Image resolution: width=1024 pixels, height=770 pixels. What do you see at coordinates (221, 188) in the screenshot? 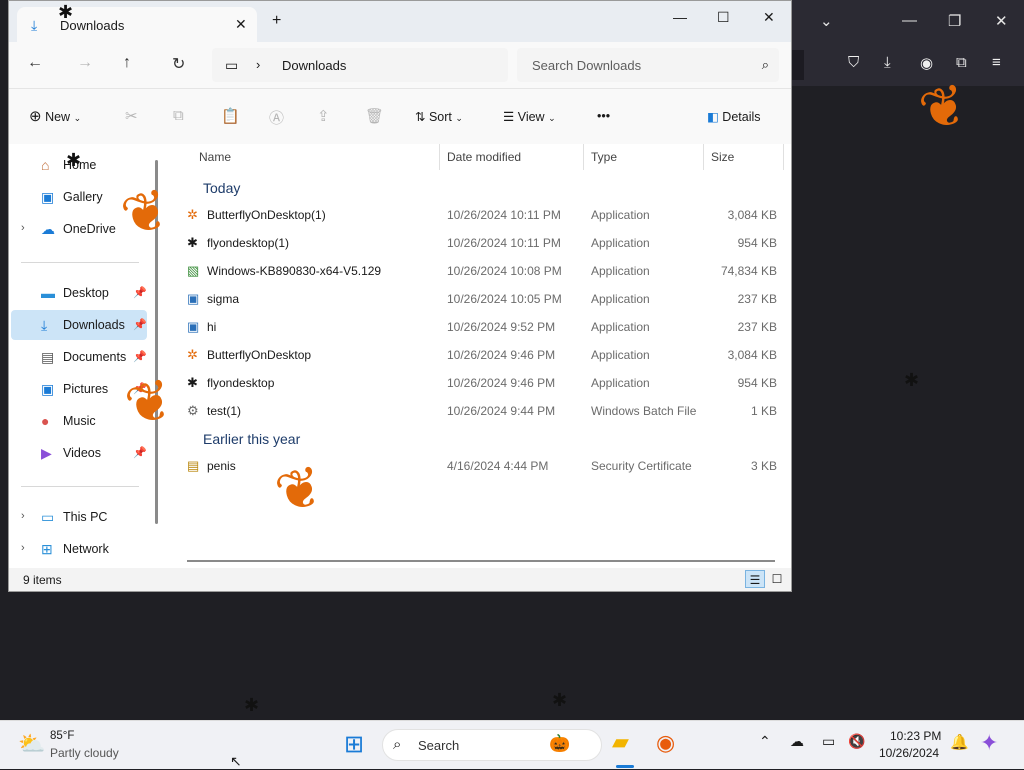
I see `group-header-today: Today` at bounding box center [221, 188].